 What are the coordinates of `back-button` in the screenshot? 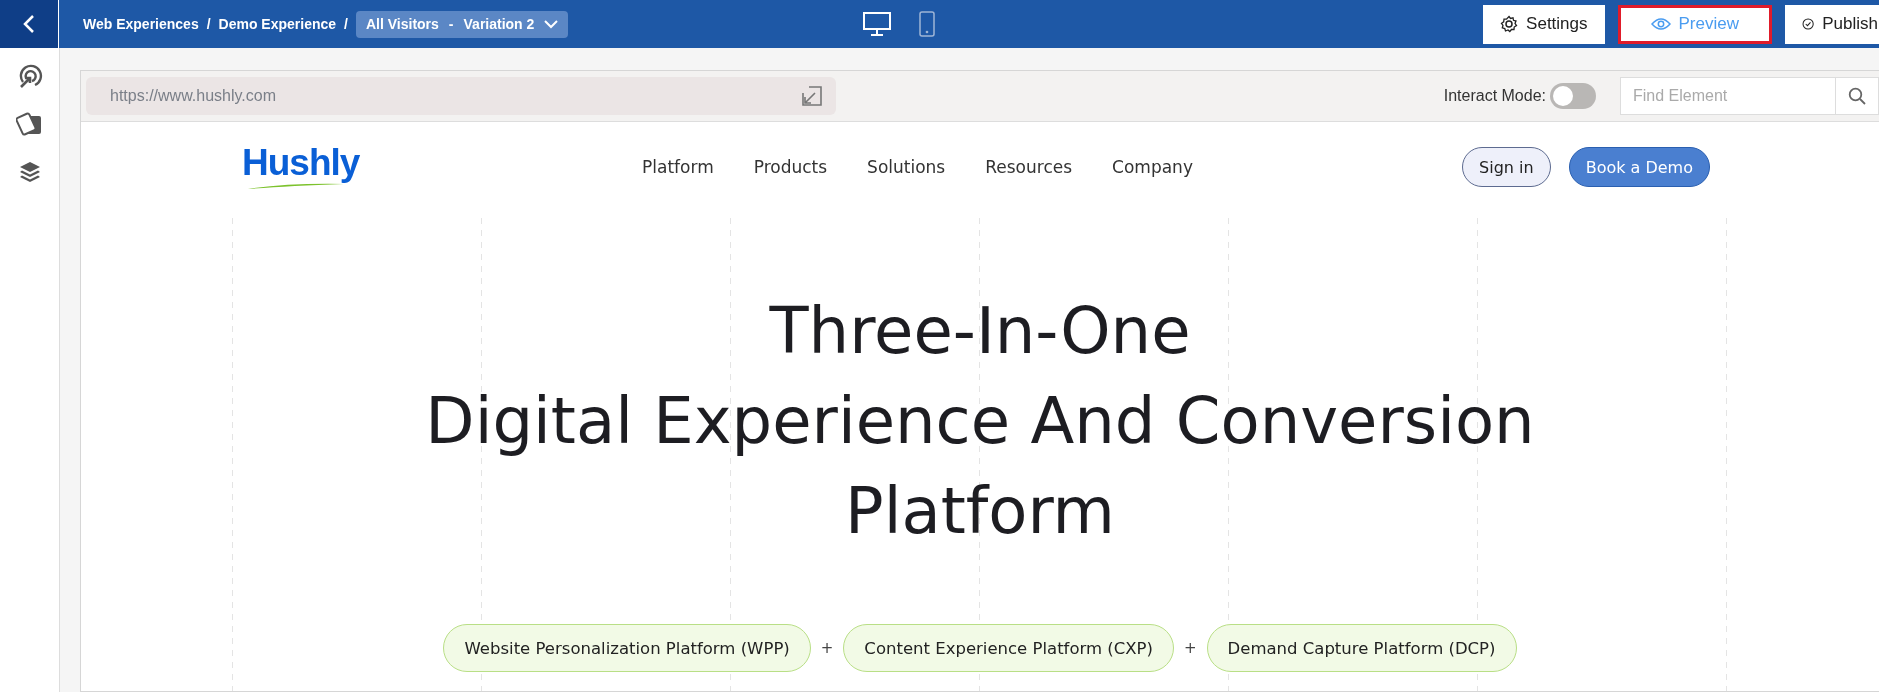 It's located at (29, 24).